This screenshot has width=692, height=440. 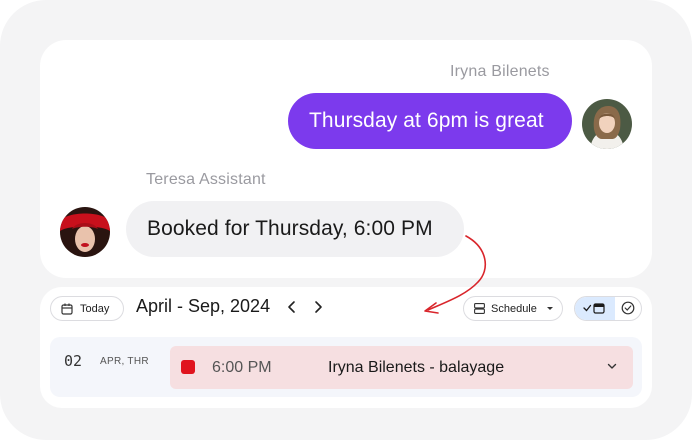 I want to click on event-title: Iryna Bilenets - balayage, so click(x=416, y=367).